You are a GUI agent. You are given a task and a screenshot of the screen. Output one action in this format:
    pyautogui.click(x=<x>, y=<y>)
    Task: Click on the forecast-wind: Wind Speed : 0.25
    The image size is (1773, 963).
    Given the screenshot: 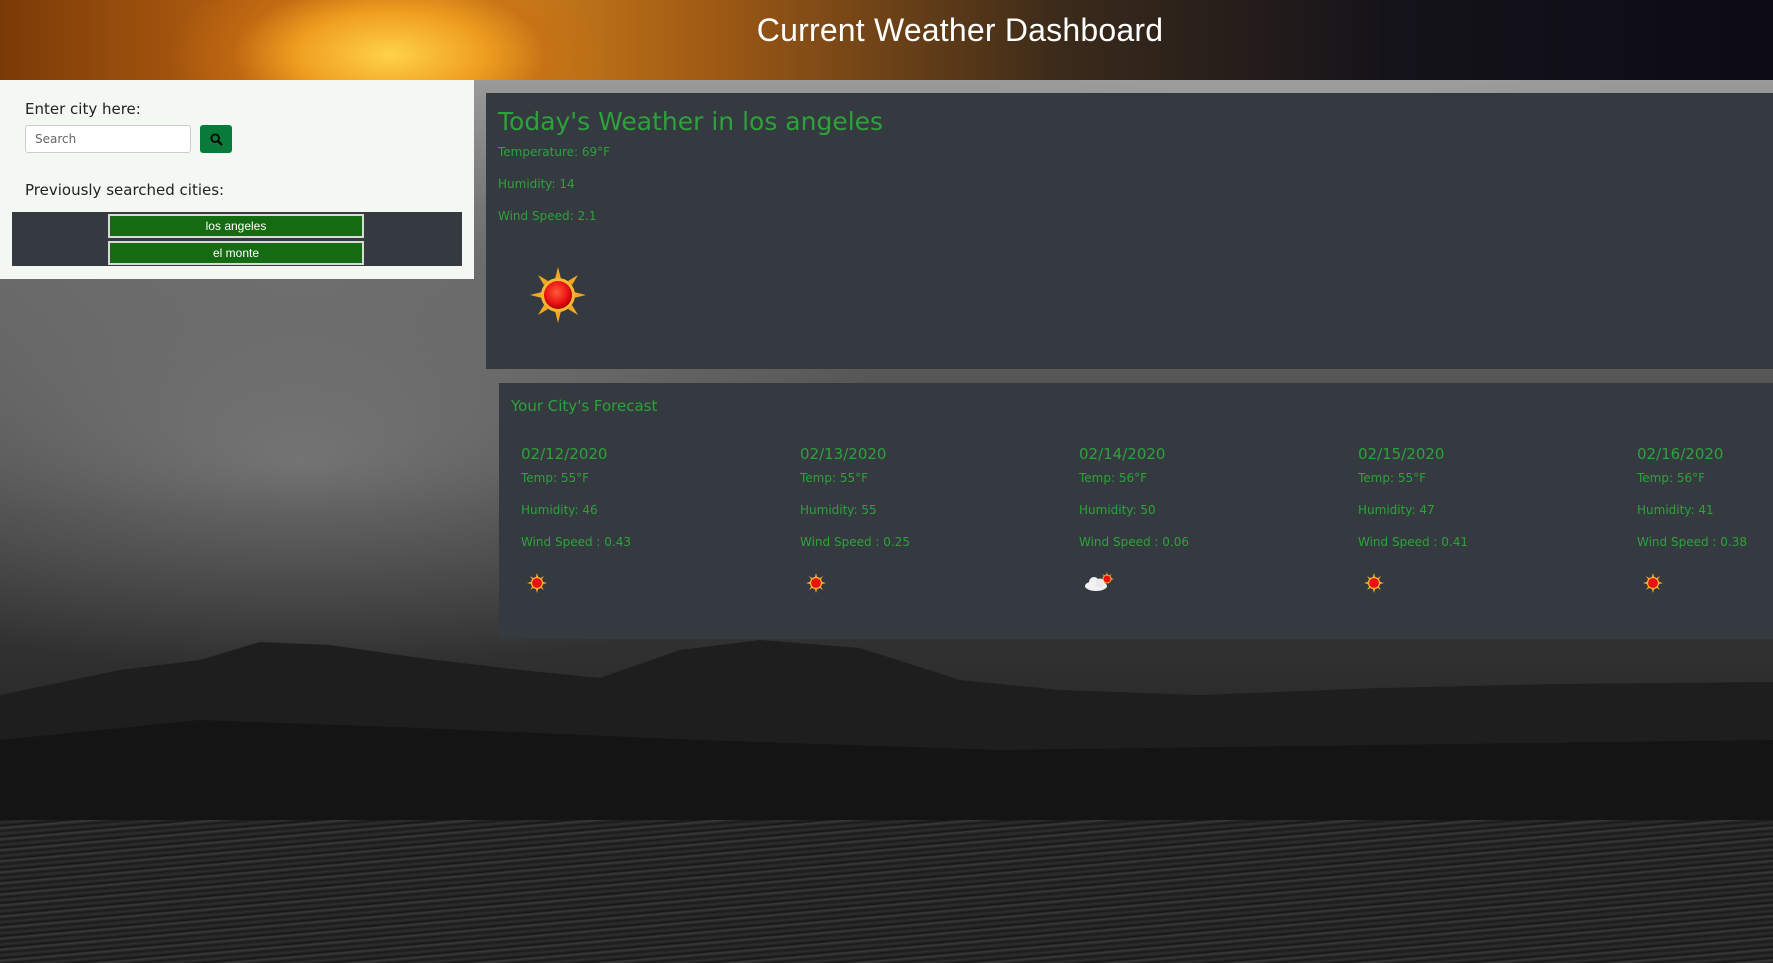 What is the action you would take?
    pyautogui.click(x=855, y=542)
    